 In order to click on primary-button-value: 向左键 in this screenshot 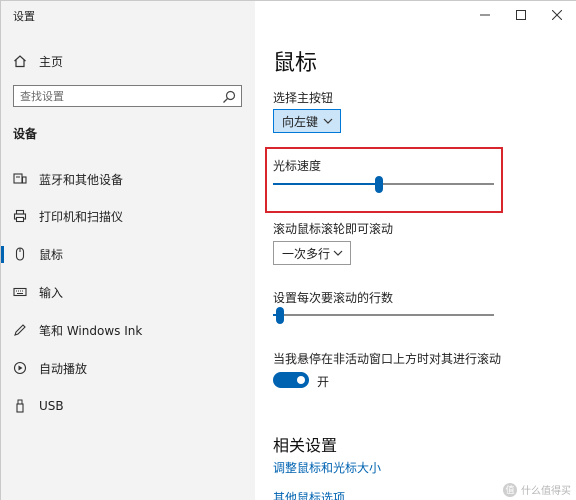, I will do `click(300, 121)`.